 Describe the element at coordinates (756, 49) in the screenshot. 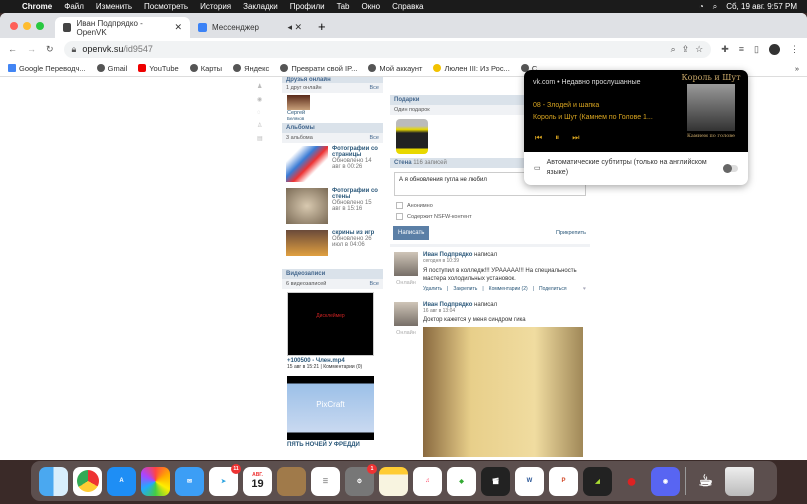

I see `sidepanel-icon: ▯` at that location.